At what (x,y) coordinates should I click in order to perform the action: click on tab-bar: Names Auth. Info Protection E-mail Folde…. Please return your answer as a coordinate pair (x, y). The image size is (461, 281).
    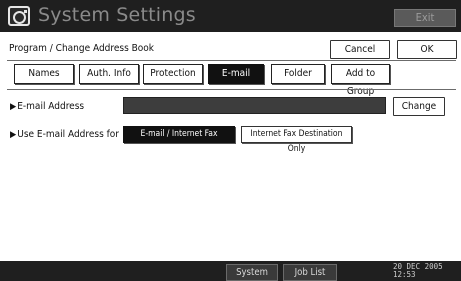
    Looking at the image, I should click on (231, 79).